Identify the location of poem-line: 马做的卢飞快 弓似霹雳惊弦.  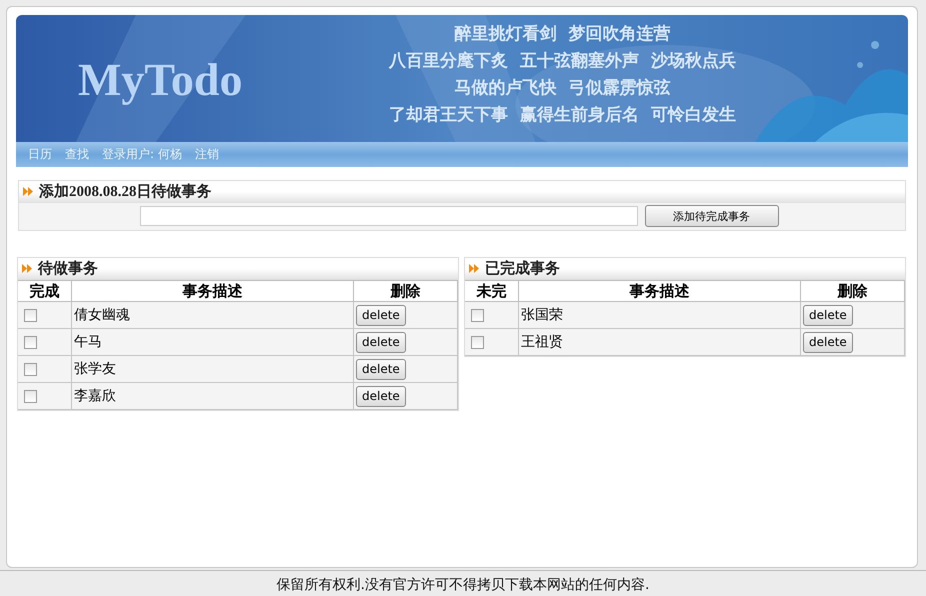
(562, 88).